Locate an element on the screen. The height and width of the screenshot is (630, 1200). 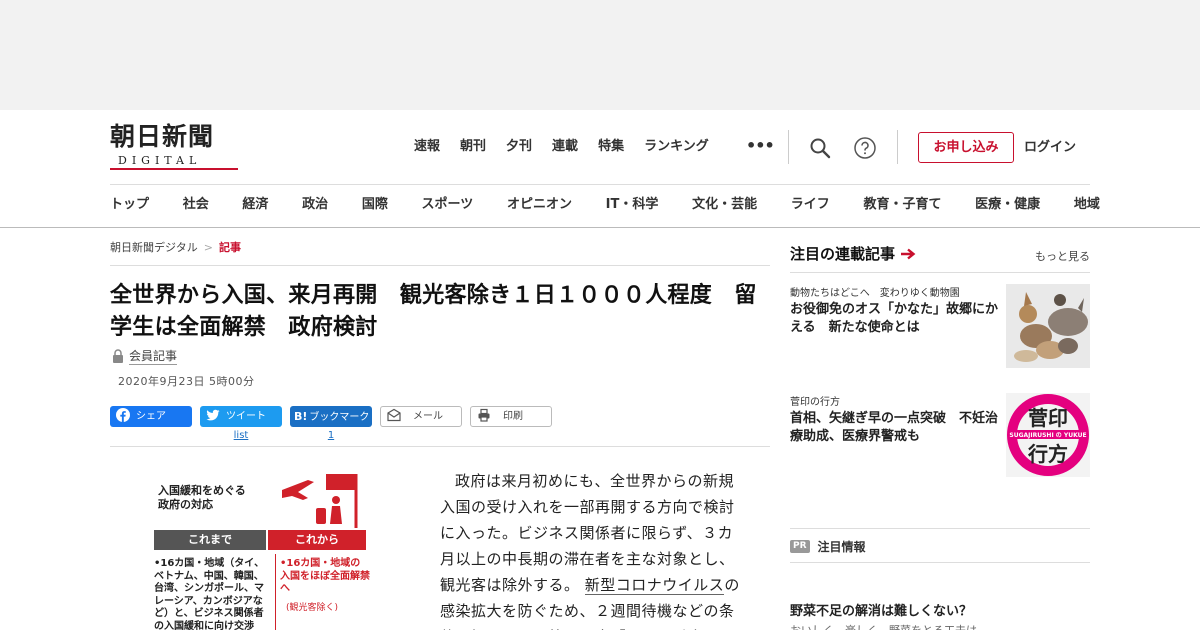
member-label: 会員記事 is located at coordinates (153, 356).